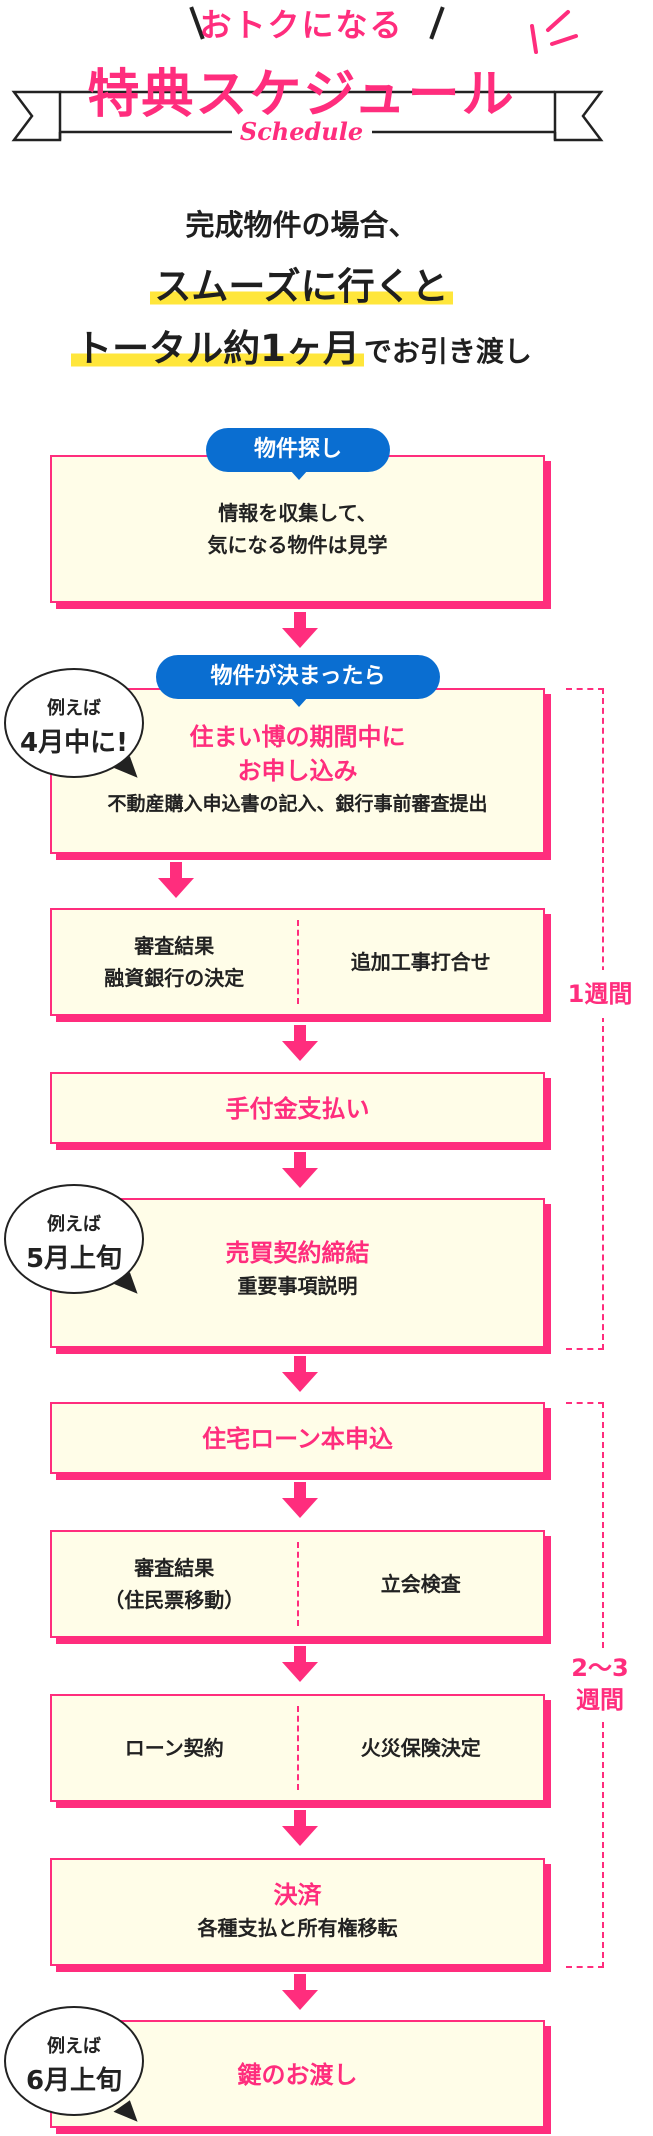  I want to click on period-label-2-3weeks-line1: 2～3, so click(600, 1668).